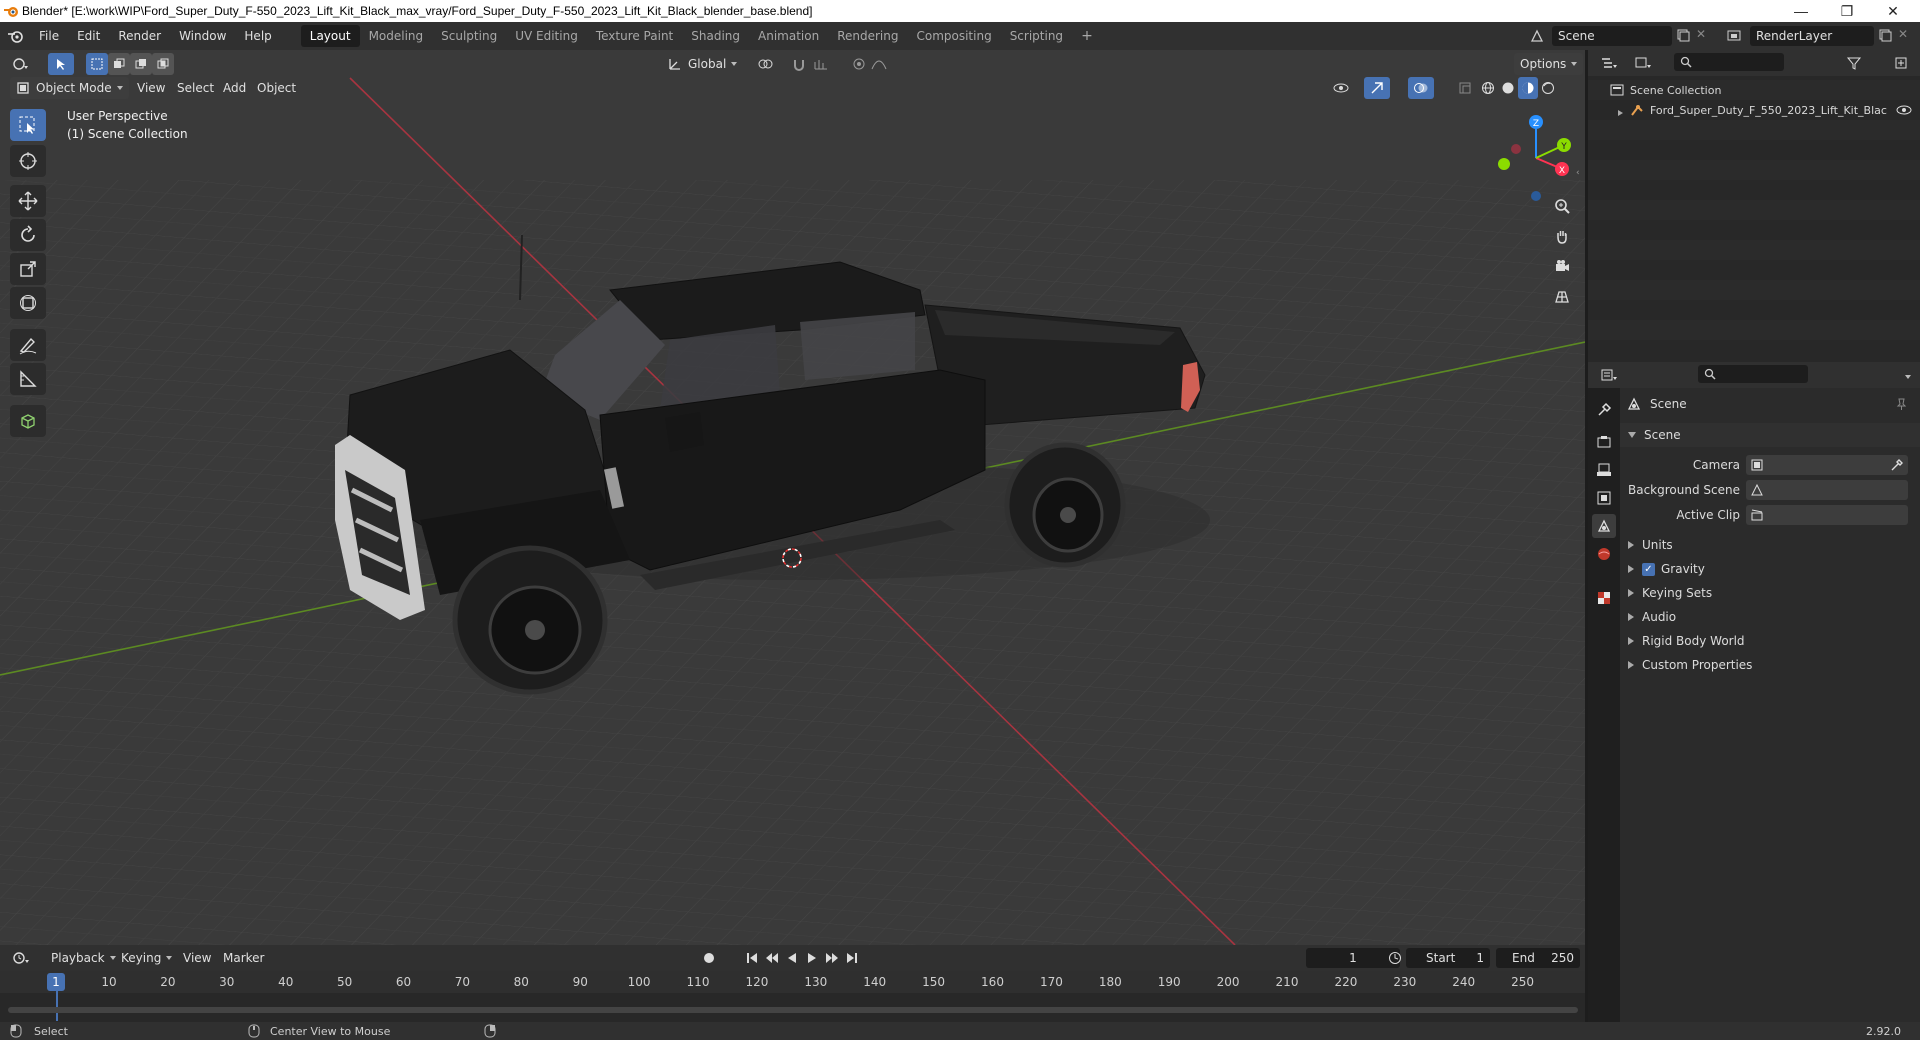 This screenshot has width=1920, height=1040. Describe the element at coordinates (1087, 36) in the screenshot. I see `add-workspace-button: +` at that location.